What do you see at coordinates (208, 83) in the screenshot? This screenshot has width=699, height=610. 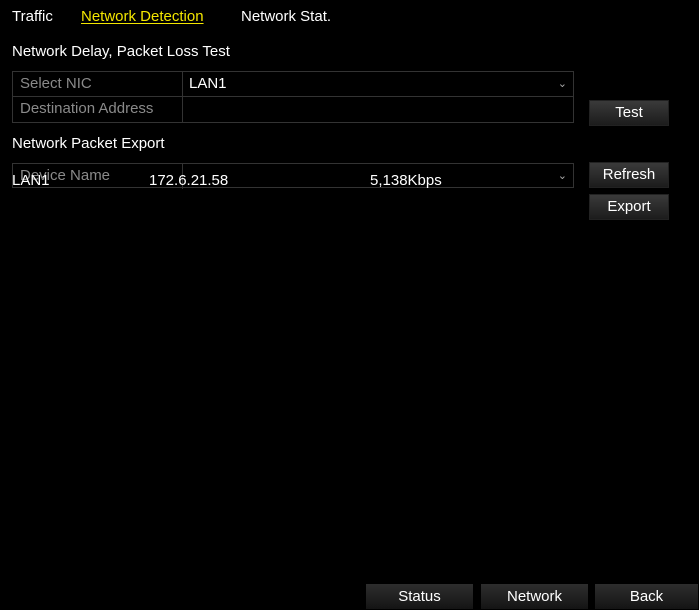 I see `select-nic-value: LAN1` at bounding box center [208, 83].